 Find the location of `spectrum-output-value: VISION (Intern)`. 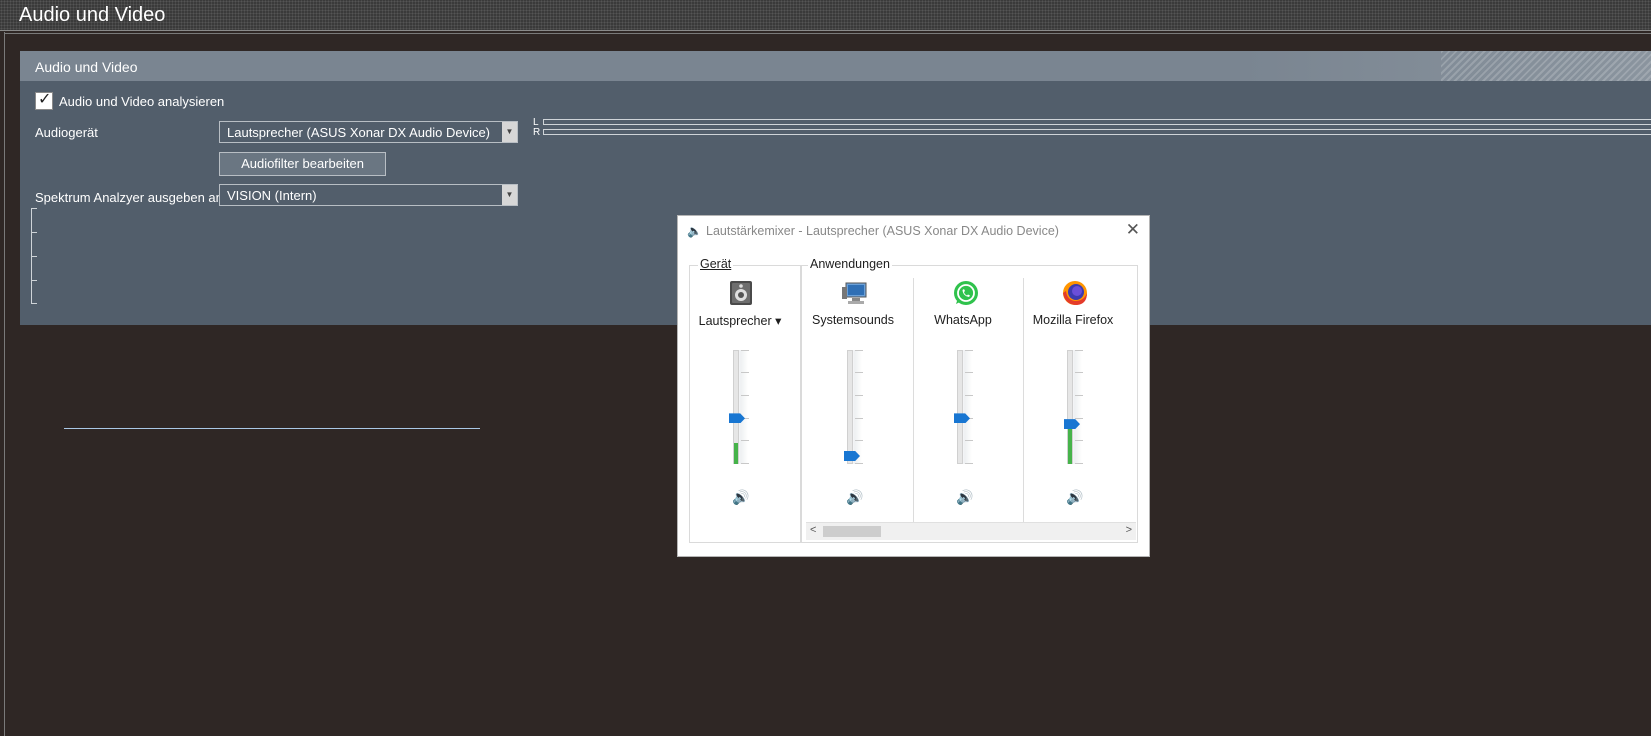

spectrum-output-value: VISION (Intern) is located at coordinates (272, 195).